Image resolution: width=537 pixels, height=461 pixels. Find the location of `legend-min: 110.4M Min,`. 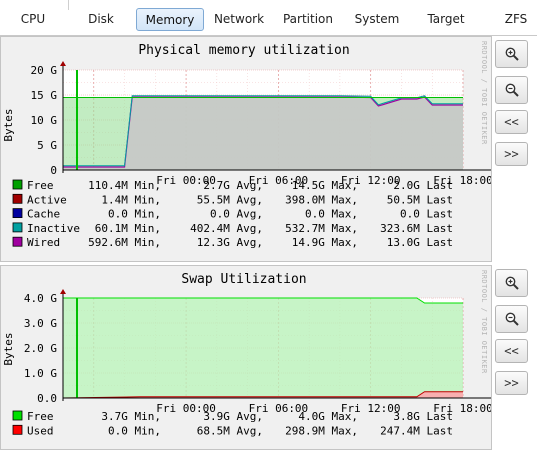

legend-min: 110.4M Min, is located at coordinates (124, 185).